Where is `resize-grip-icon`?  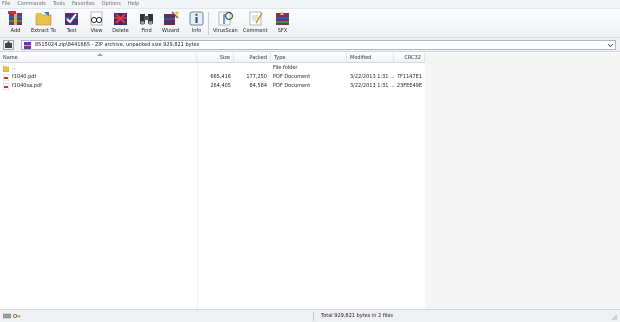
resize-grip-icon is located at coordinates (614, 317).